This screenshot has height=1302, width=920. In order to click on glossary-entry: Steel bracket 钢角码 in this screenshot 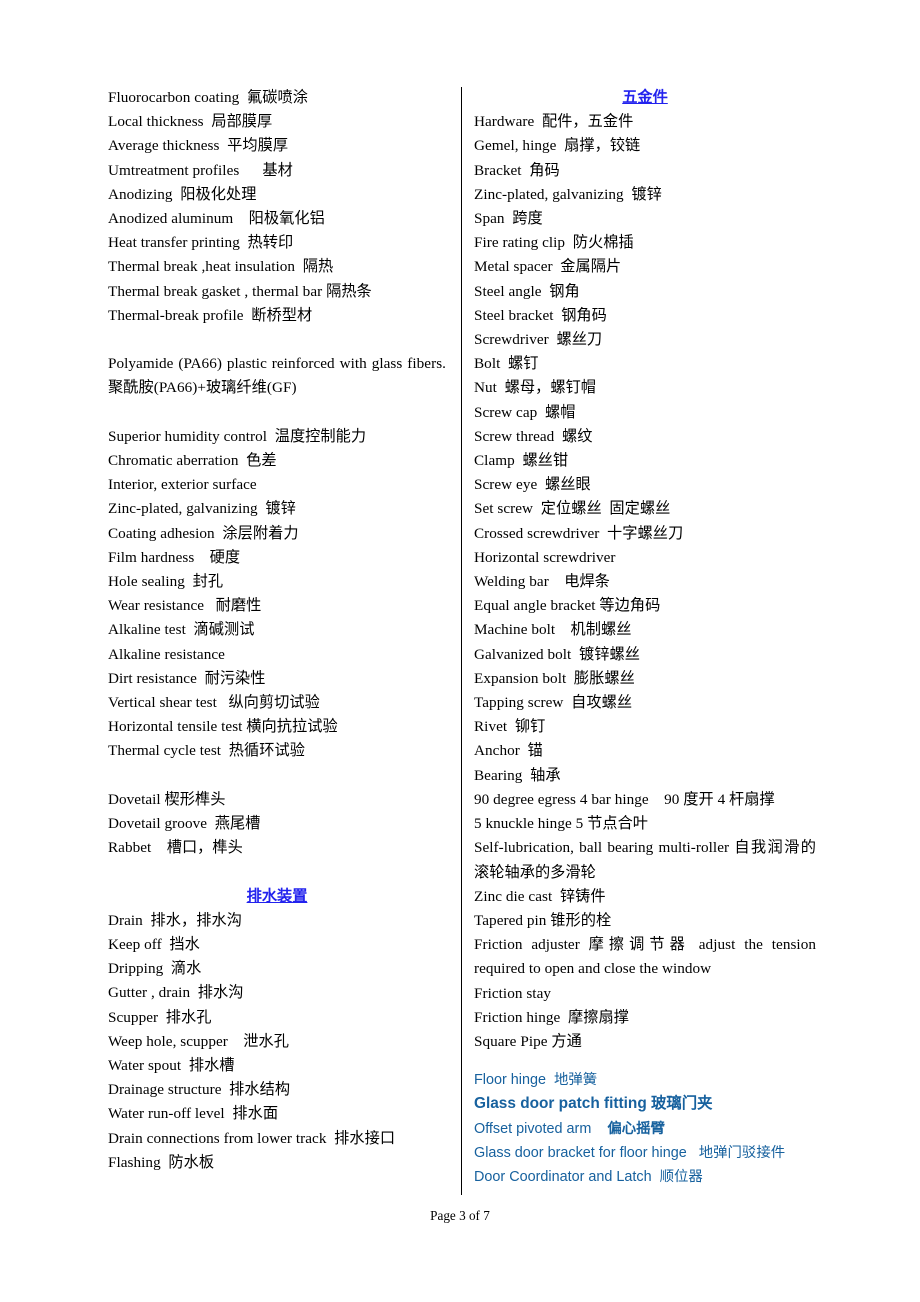, I will do `click(540, 315)`.